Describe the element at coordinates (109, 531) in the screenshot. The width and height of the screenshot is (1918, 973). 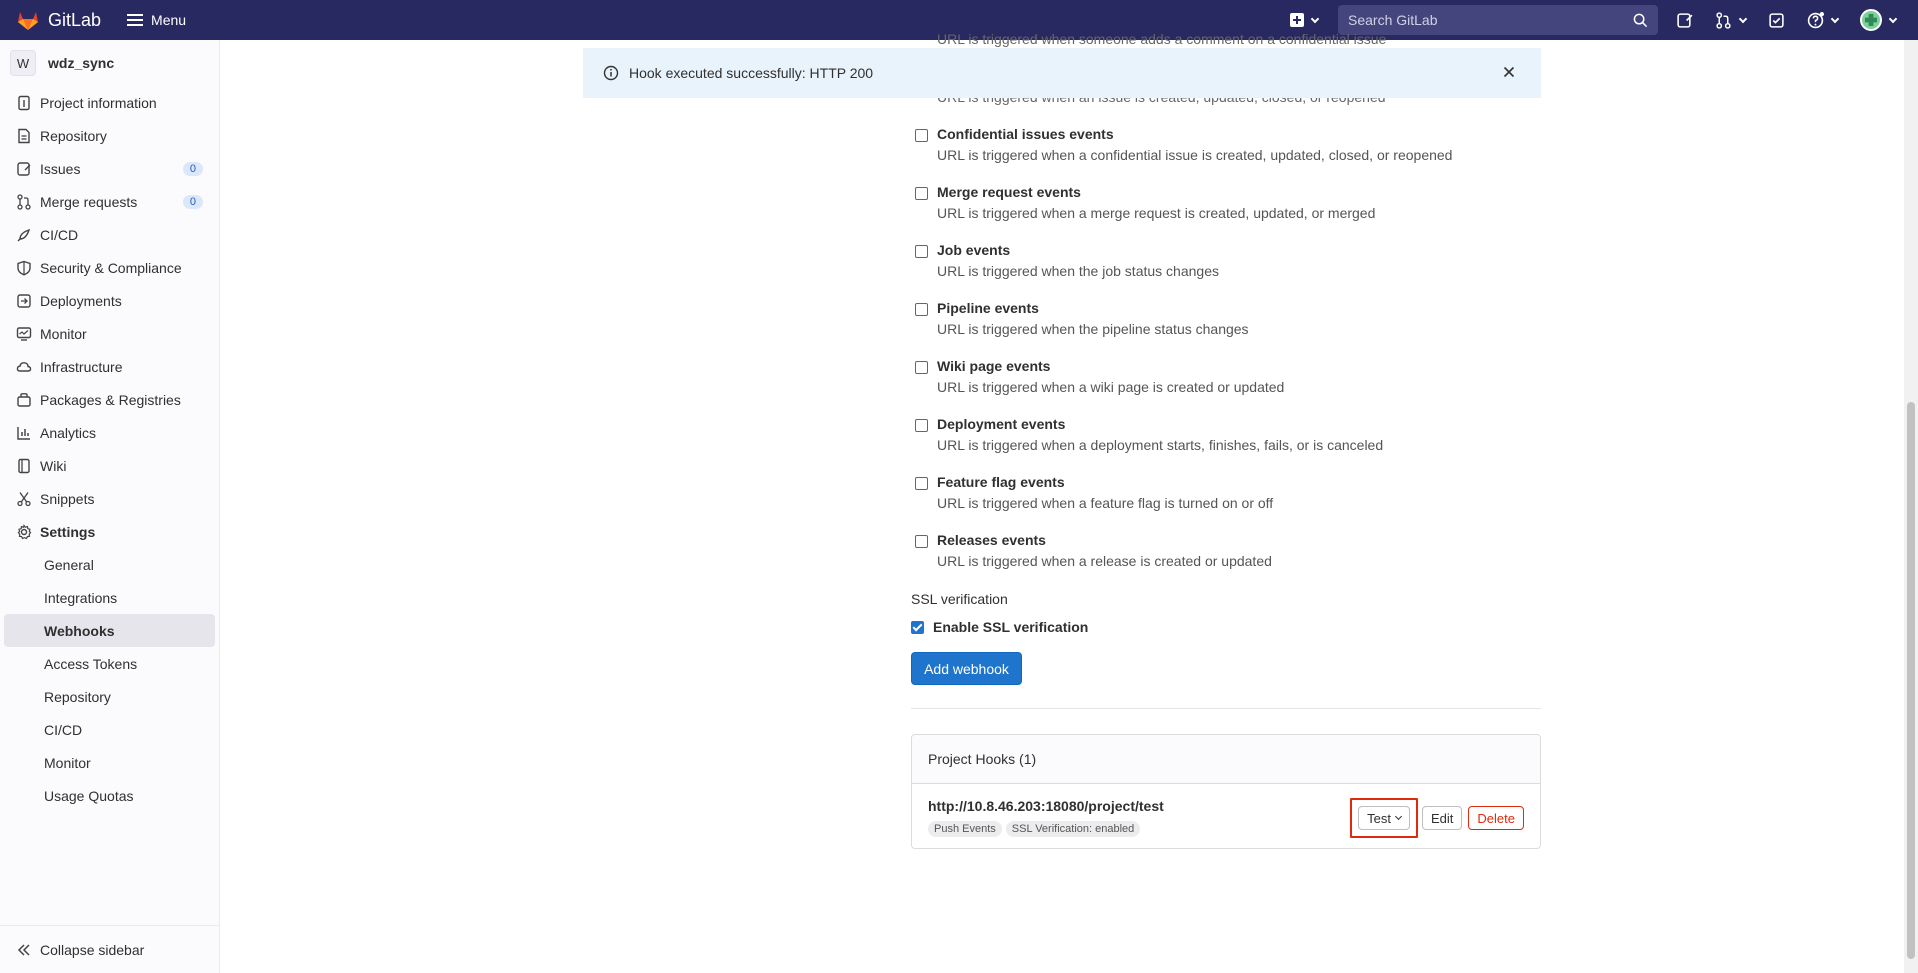
I see `sidebar-item-settings: Settings` at that location.